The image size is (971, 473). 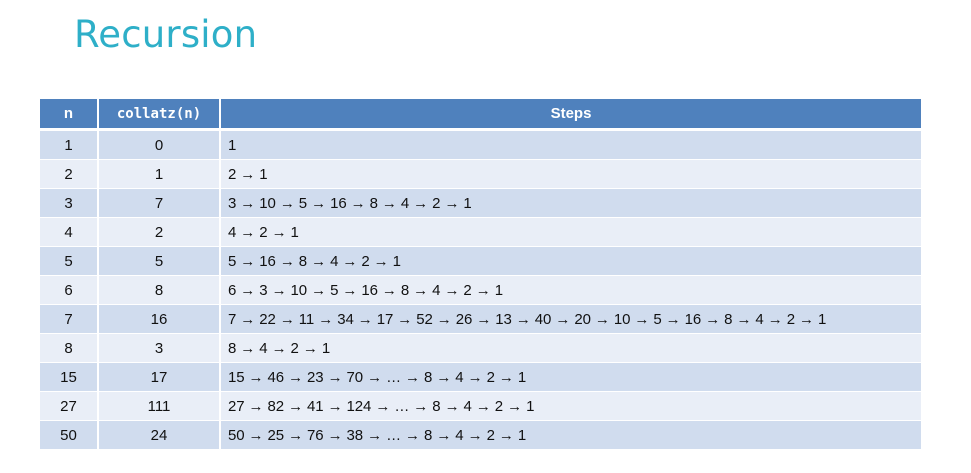 I want to click on table-row: 2 1 2 → 1, so click(x=480, y=174).